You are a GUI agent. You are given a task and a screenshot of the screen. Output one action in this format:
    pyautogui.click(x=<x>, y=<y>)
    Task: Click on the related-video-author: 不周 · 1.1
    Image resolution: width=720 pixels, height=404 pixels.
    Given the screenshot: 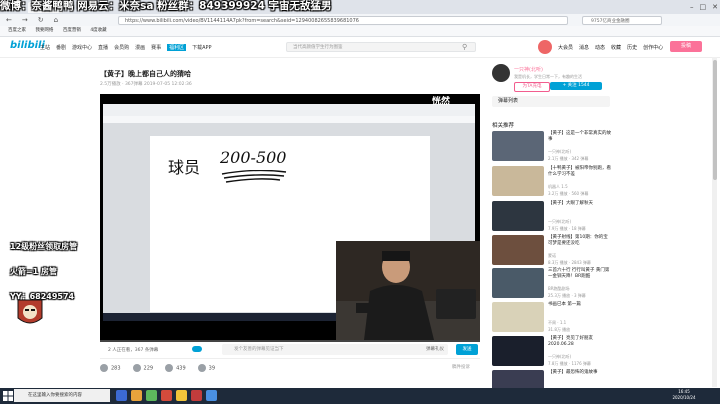 What is the action you would take?
    pyautogui.click(x=557, y=323)
    